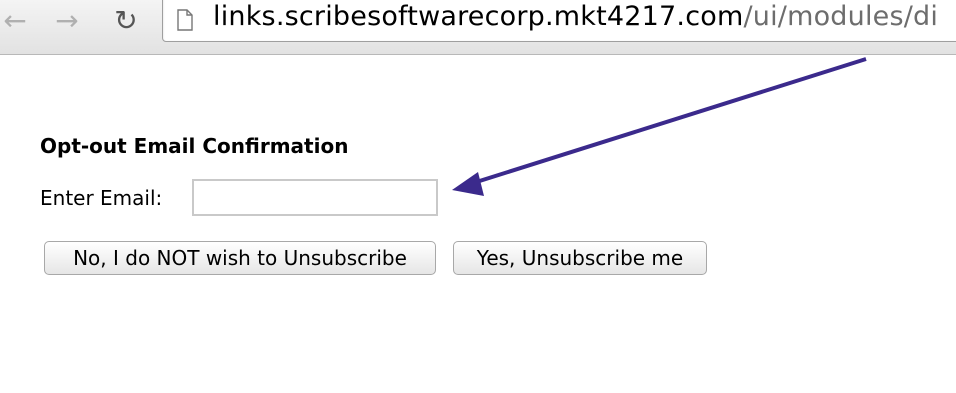  Describe the element at coordinates (67, 21) in the screenshot. I see `forward-arrow-icon: →` at that location.